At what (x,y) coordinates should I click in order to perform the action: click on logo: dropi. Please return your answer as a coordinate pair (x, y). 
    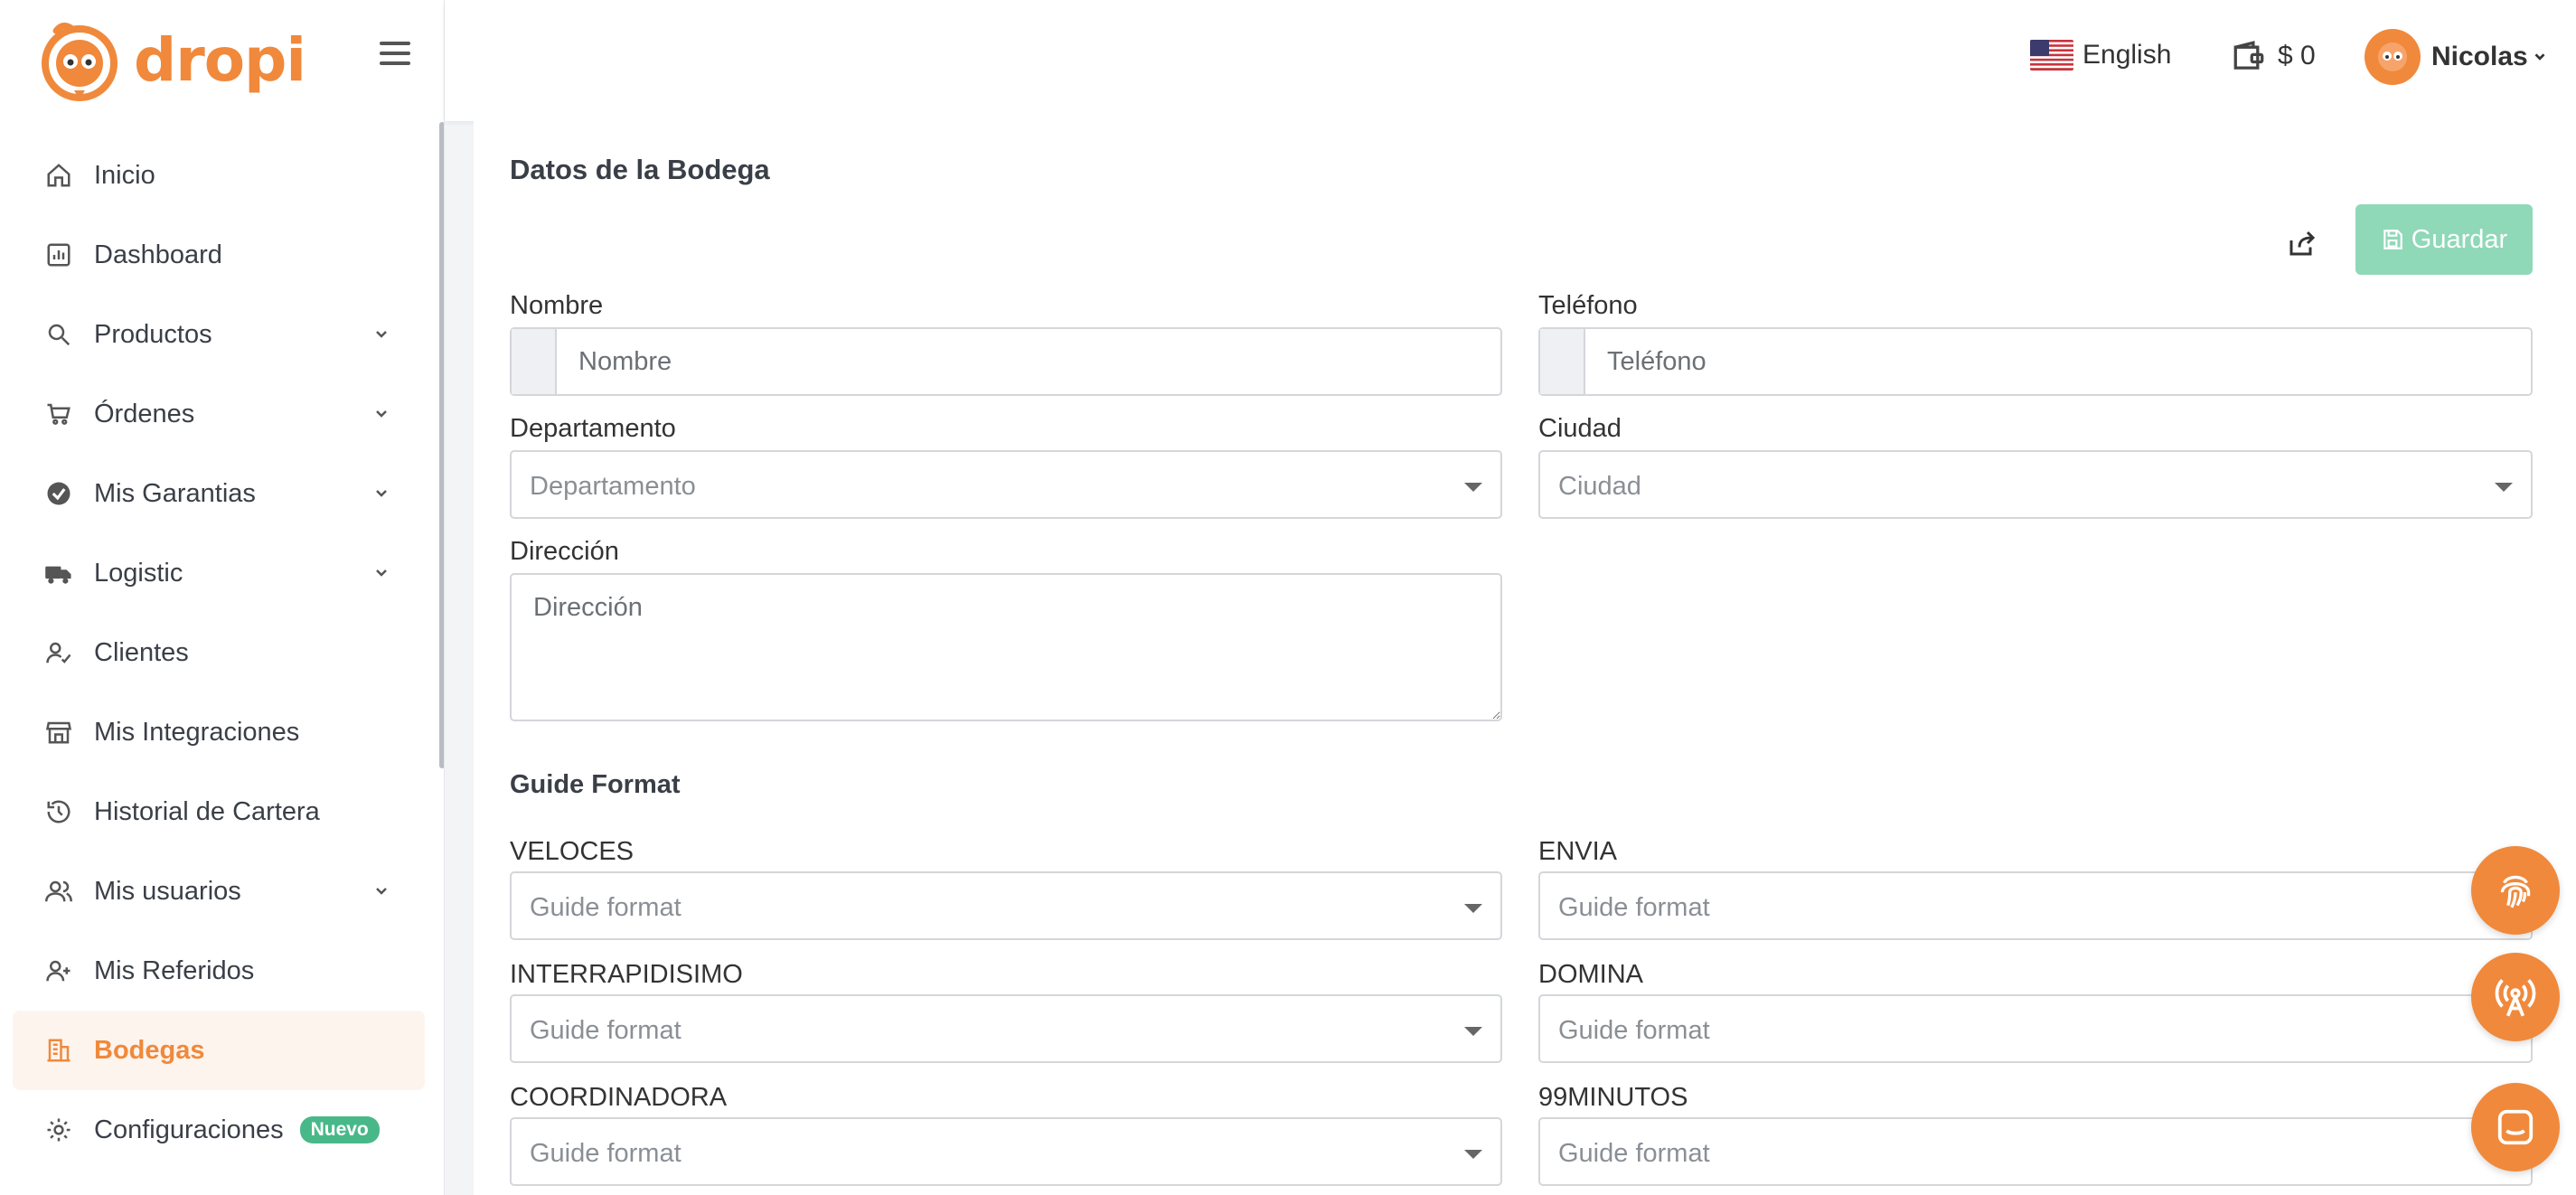
    Looking at the image, I should click on (171, 59).